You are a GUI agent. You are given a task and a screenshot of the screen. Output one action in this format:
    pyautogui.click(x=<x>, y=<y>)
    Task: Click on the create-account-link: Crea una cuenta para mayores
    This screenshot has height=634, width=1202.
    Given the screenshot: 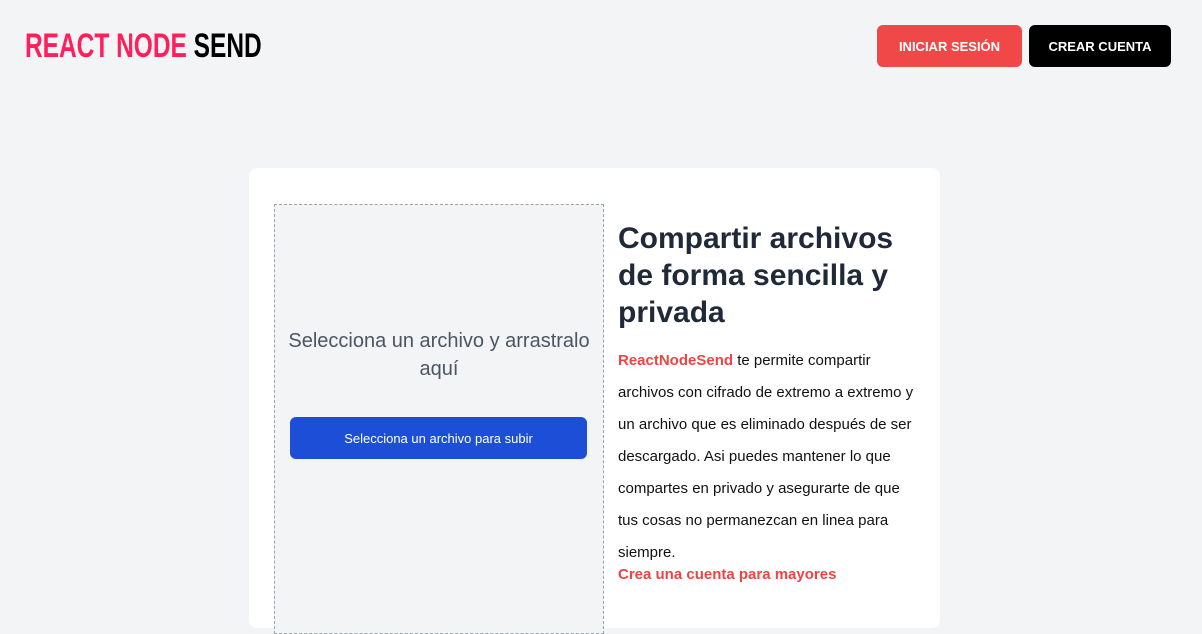 What is the action you would take?
    pyautogui.click(x=768, y=575)
    